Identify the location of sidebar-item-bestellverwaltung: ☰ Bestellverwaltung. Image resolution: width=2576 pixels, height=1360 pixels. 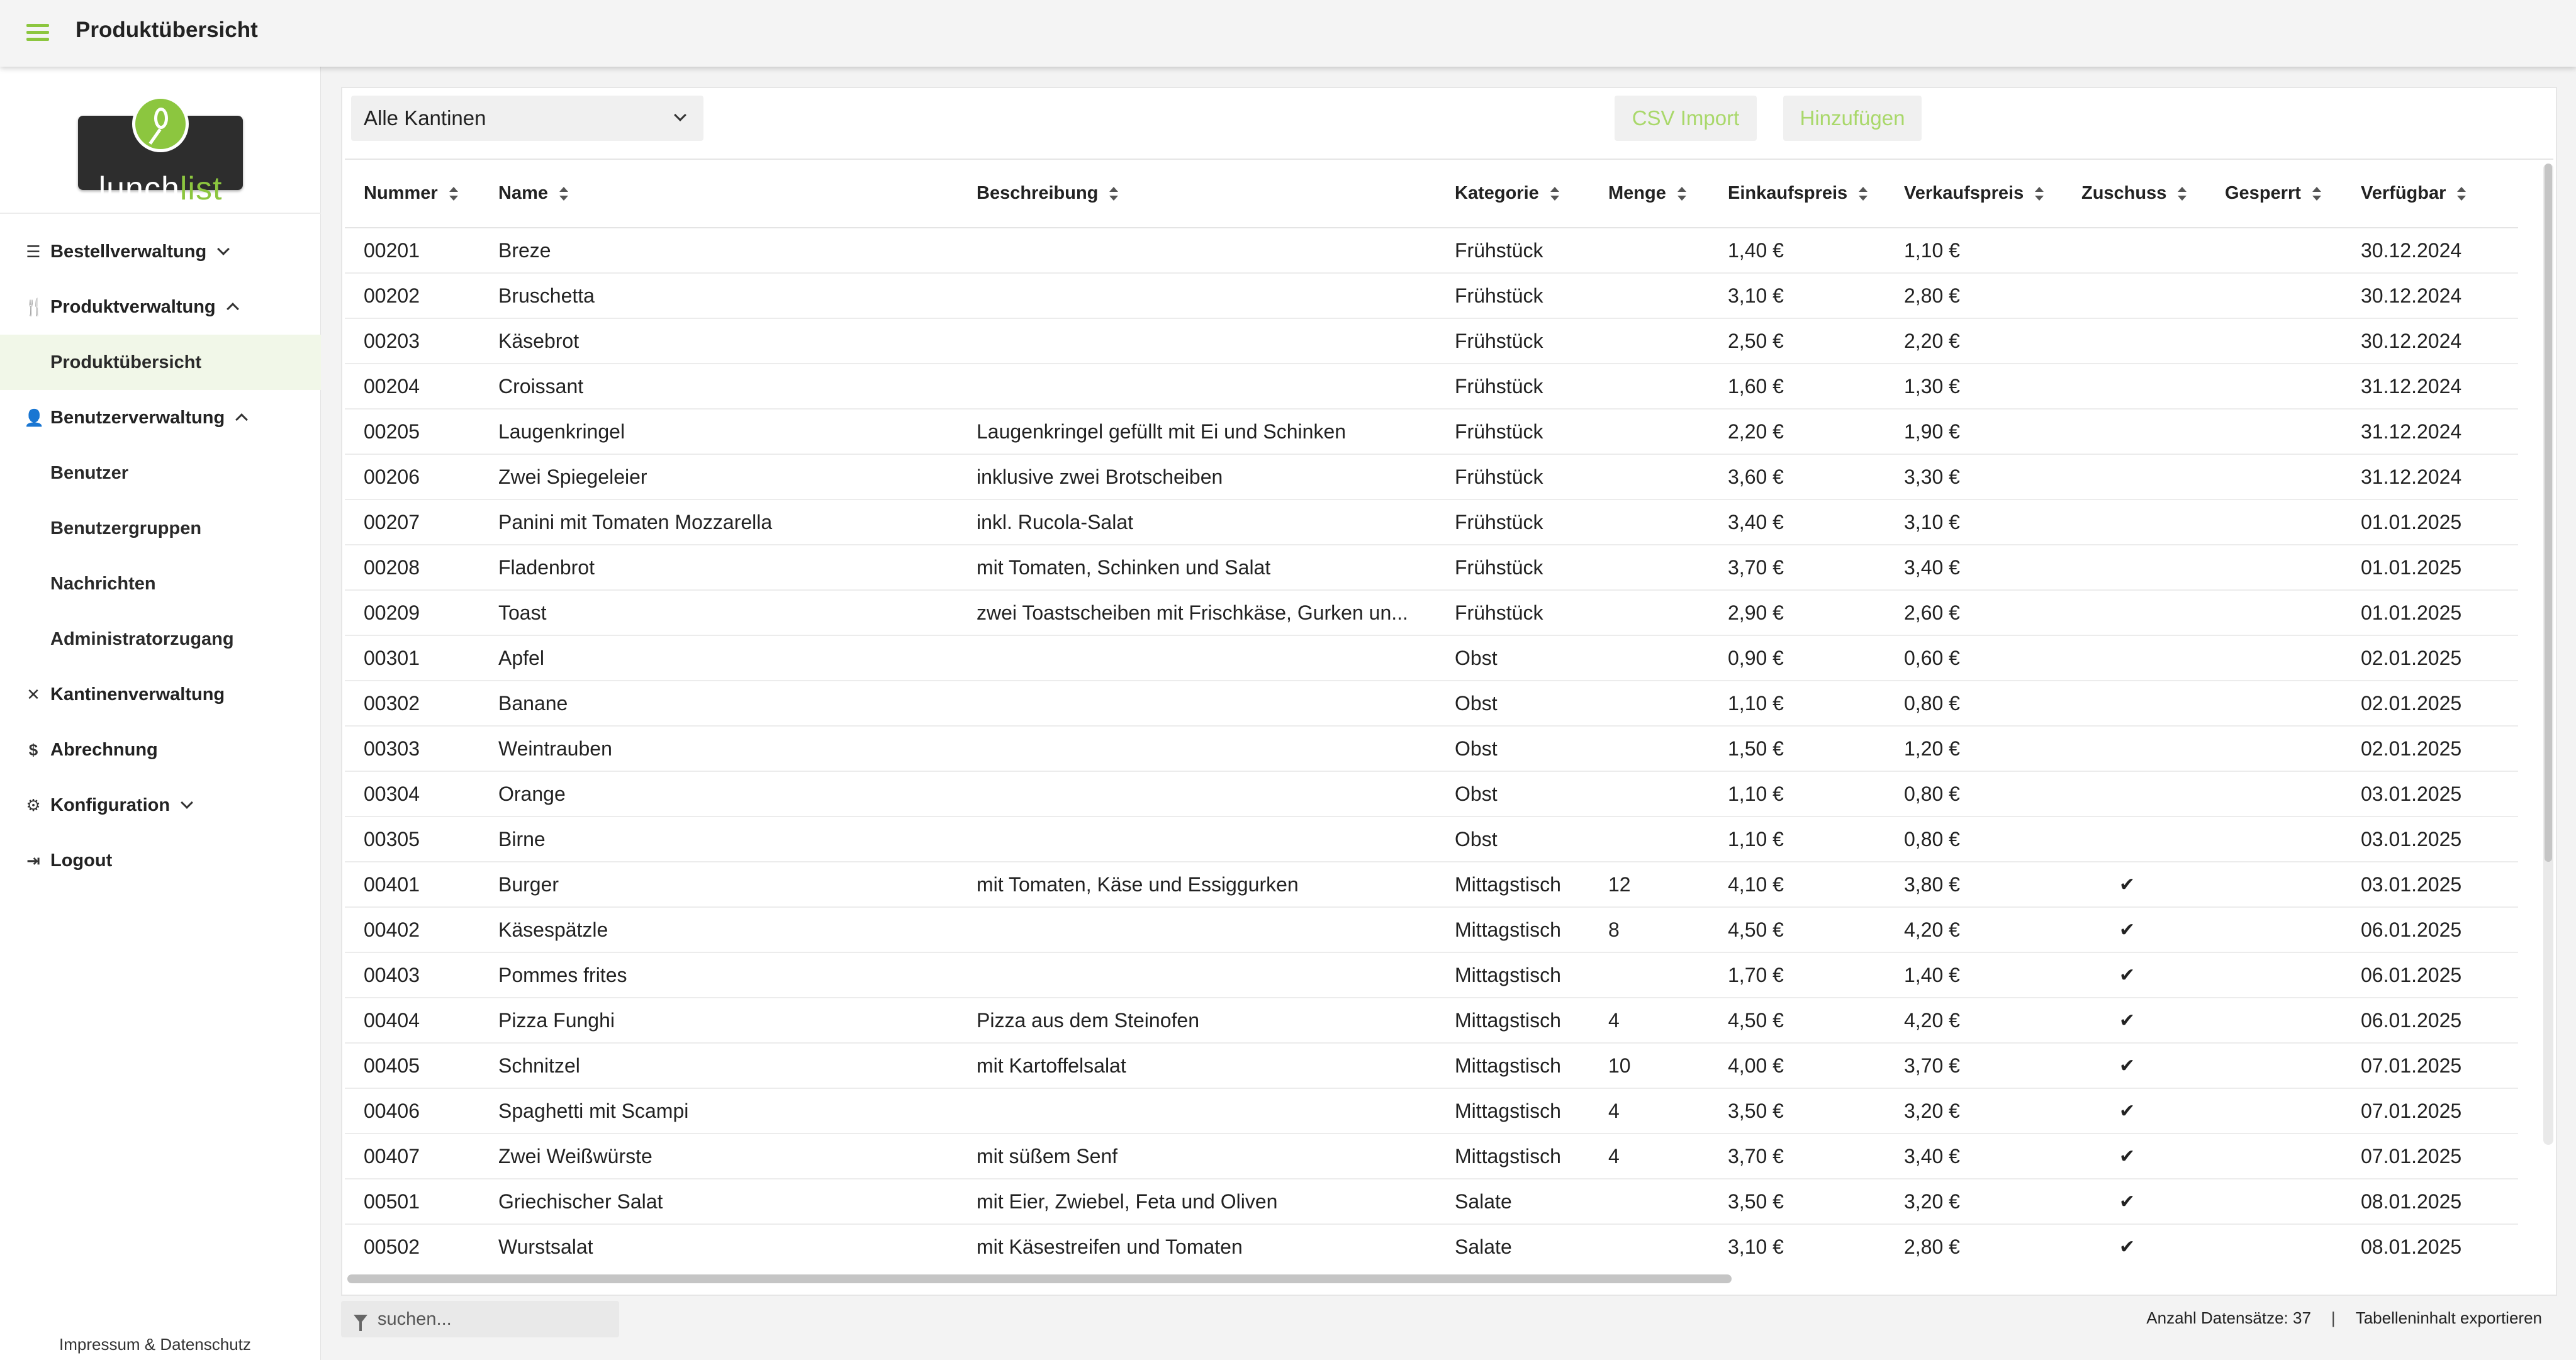
(160, 252).